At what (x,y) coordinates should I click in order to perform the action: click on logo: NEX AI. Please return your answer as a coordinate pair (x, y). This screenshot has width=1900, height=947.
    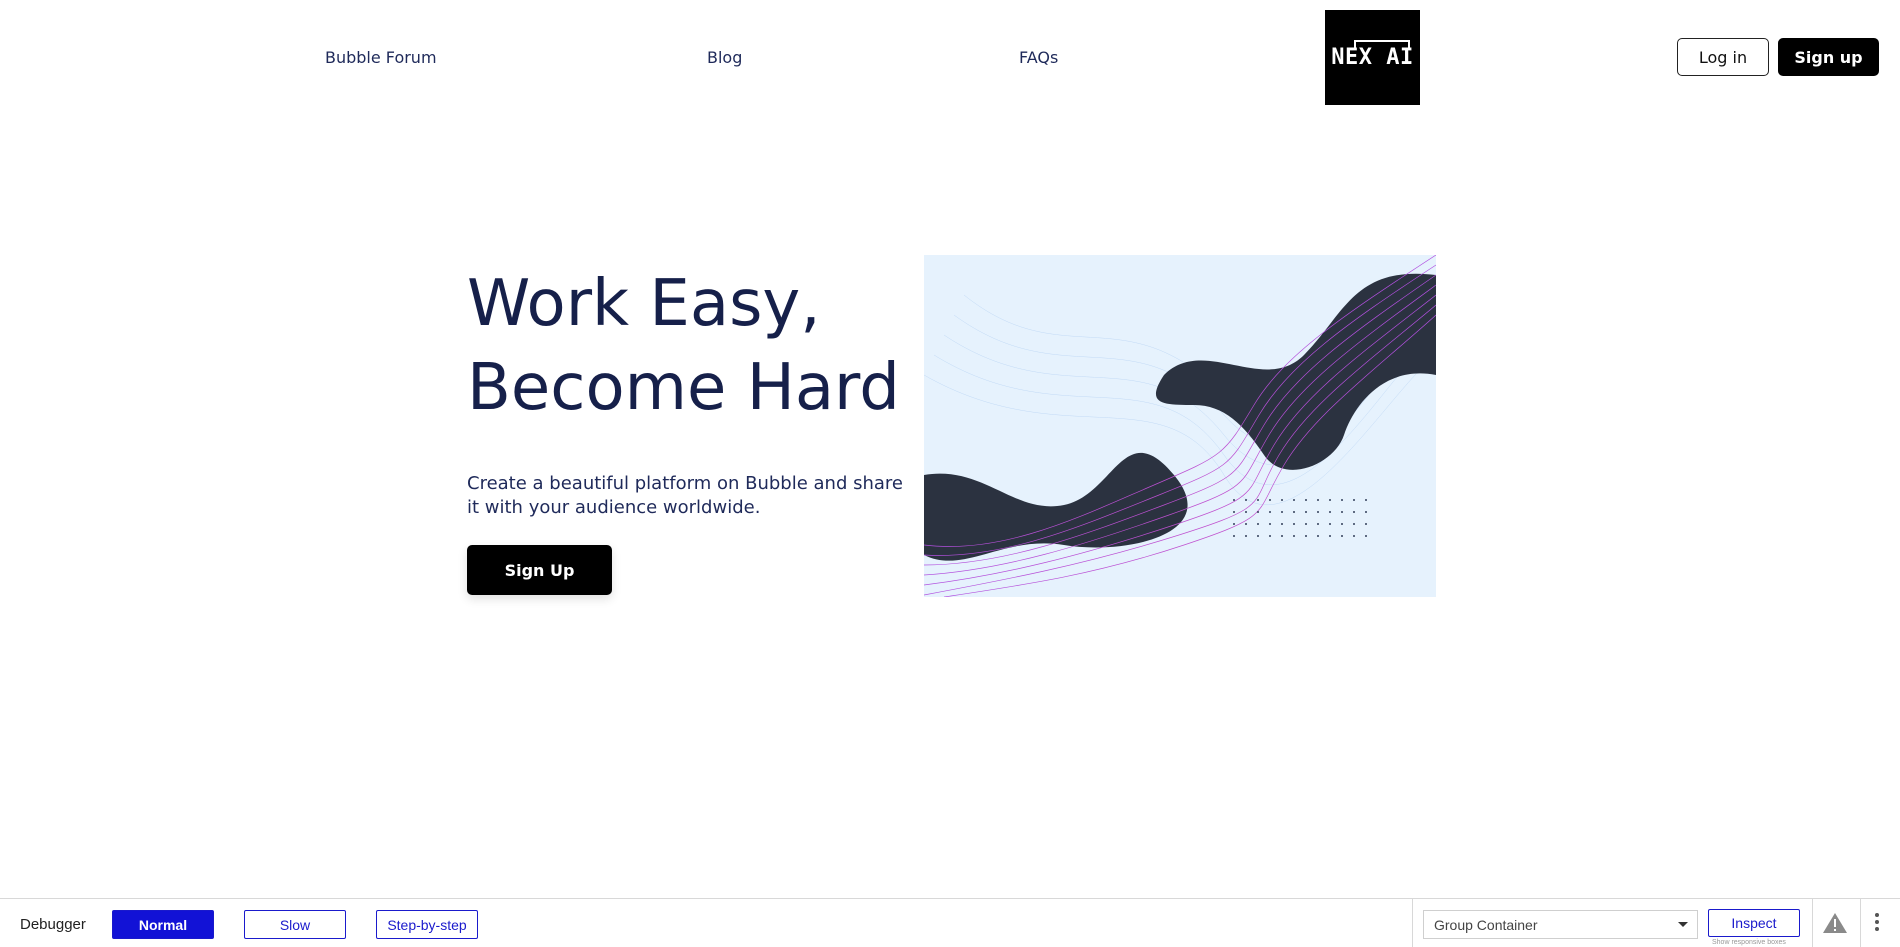
    Looking at the image, I should click on (1372, 57).